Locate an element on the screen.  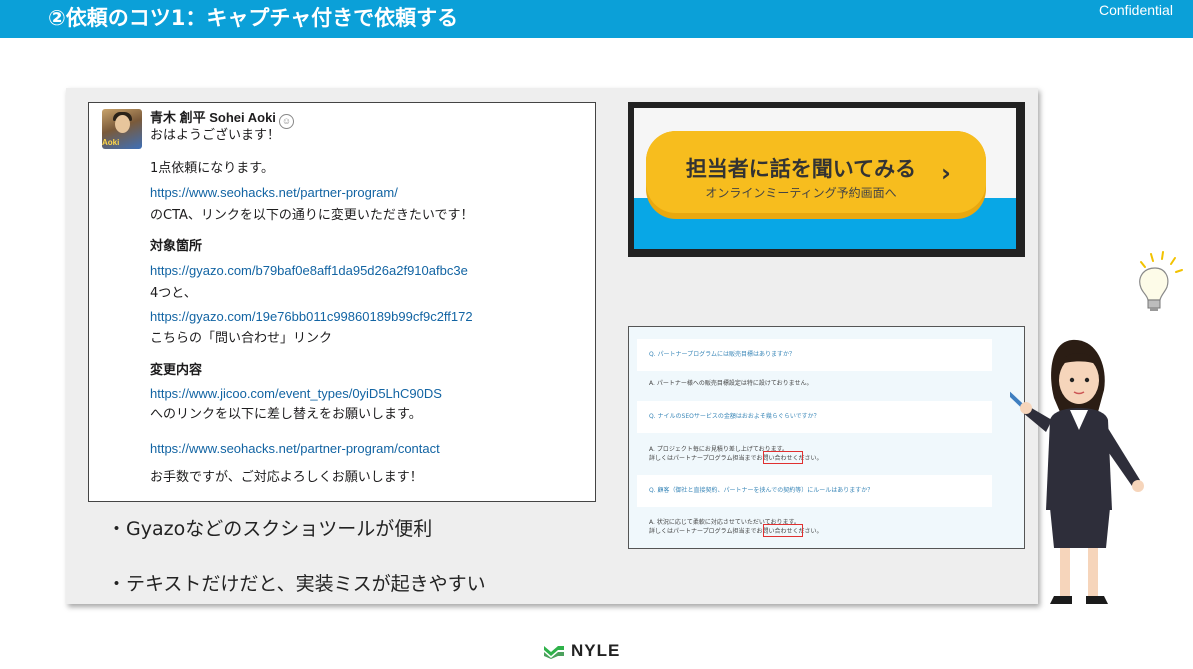
avatar-badge: Aoki is located at coordinates (111, 142).